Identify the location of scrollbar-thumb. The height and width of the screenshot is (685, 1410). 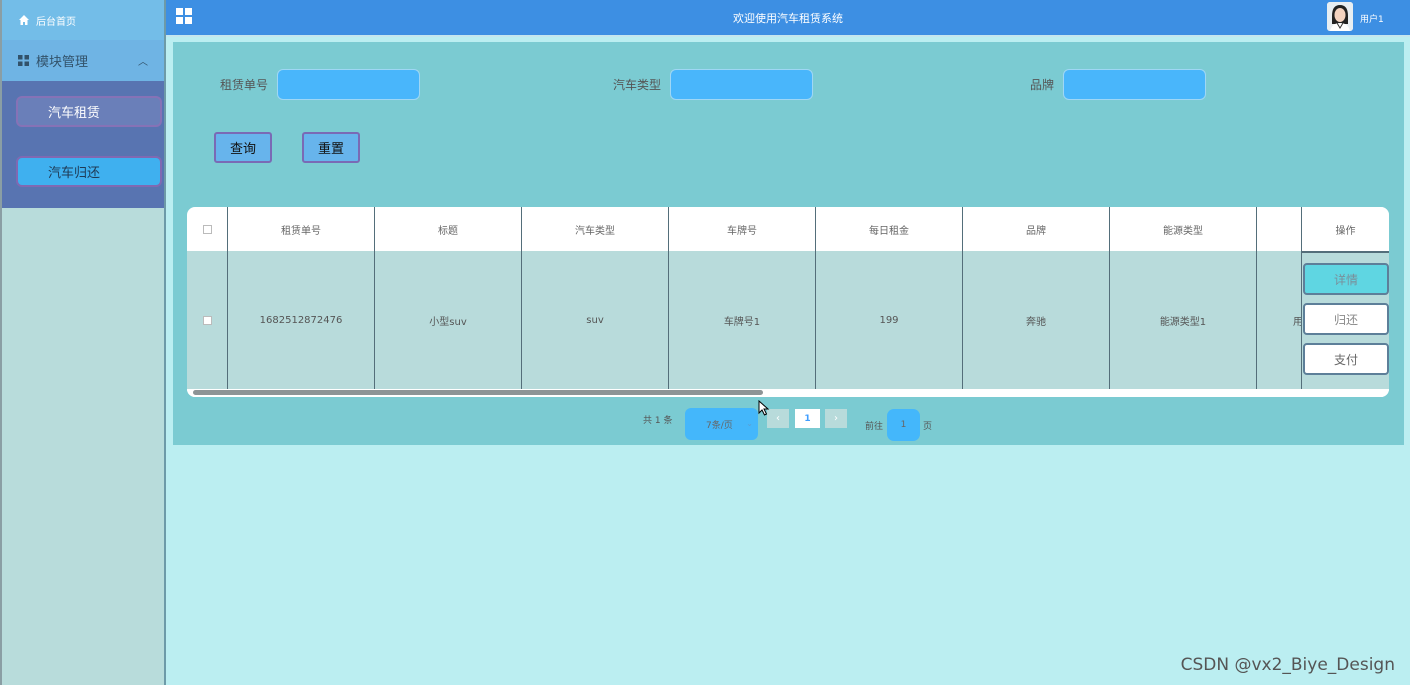
(478, 392).